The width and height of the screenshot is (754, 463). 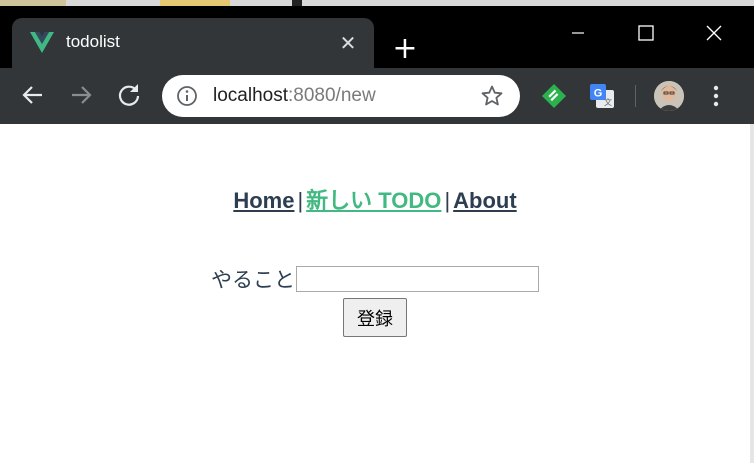 What do you see at coordinates (752, 293) in the screenshot?
I see `window-edge` at bounding box center [752, 293].